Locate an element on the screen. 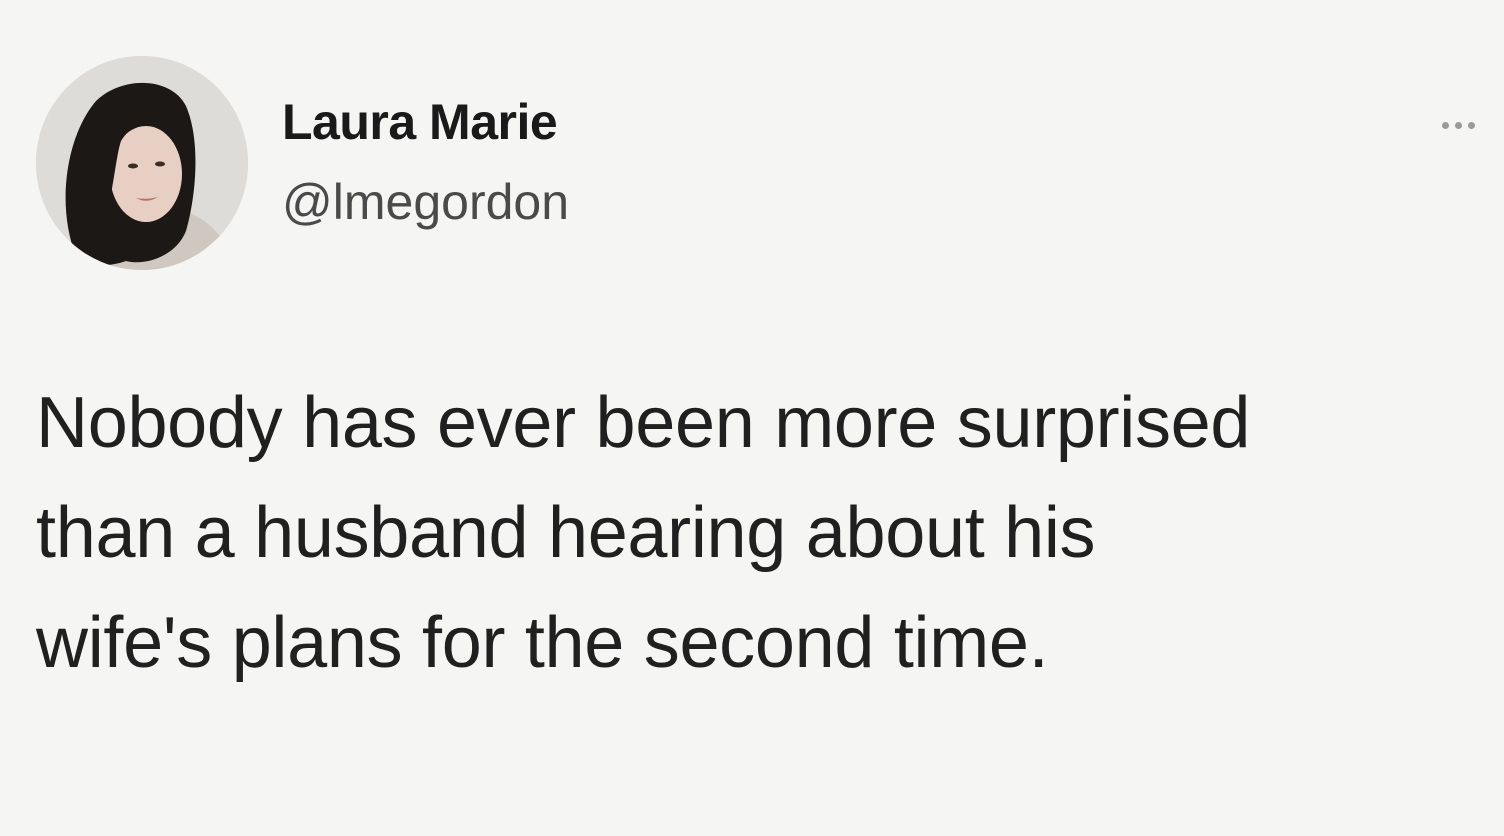 The width and height of the screenshot is (1504, 836). avatar-image is located at coordinates (142, 163).